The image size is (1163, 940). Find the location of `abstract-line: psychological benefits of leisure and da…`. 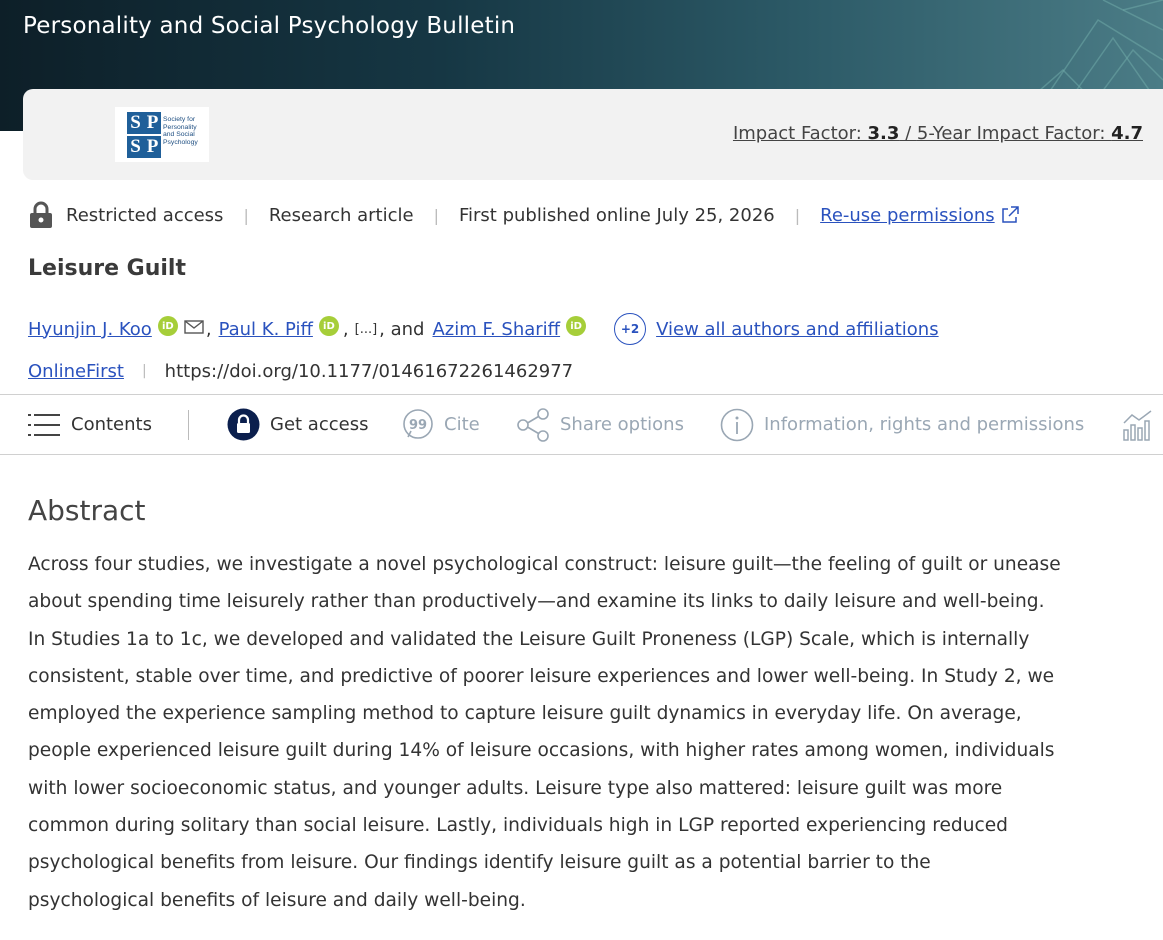

abstract-line: psychological benefits of leisure and da… is located at coordinates (277, 900).